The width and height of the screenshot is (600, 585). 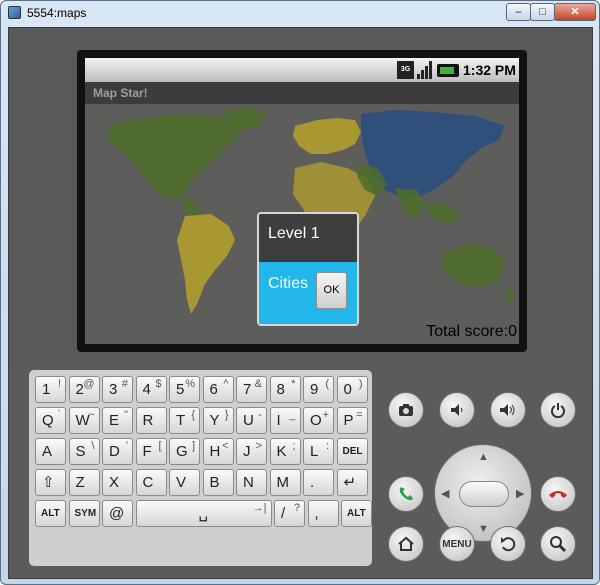 I want to click on key-alt-label: $, so click(x=158, y=384).